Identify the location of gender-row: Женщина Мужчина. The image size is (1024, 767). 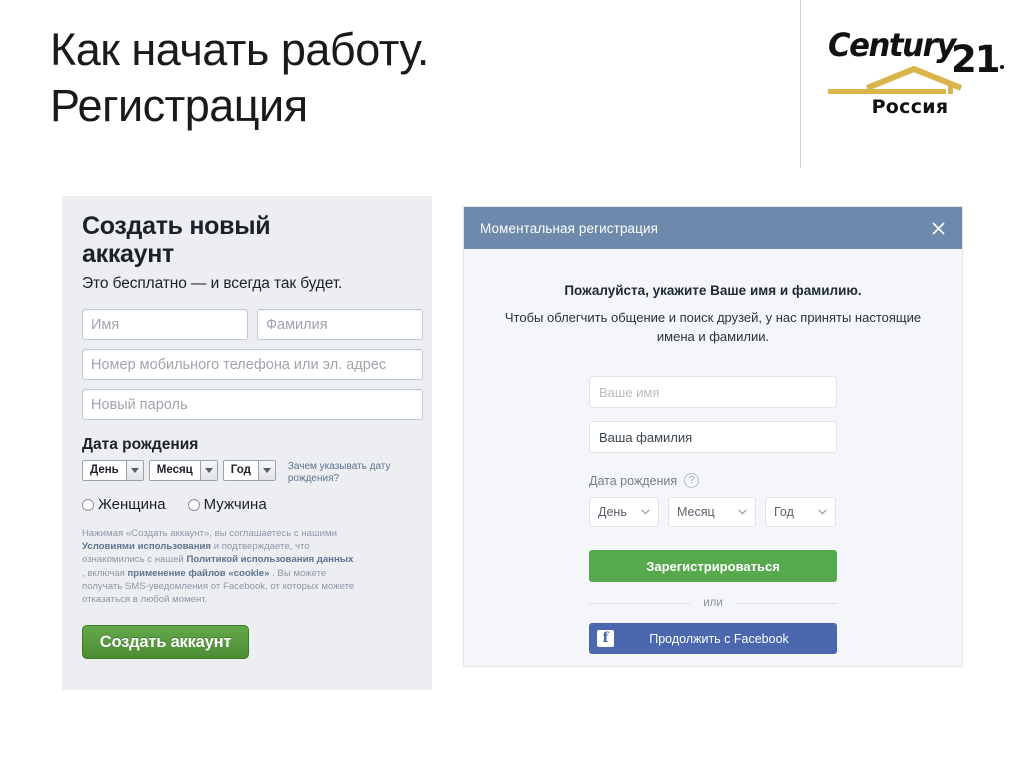
(247, 504).